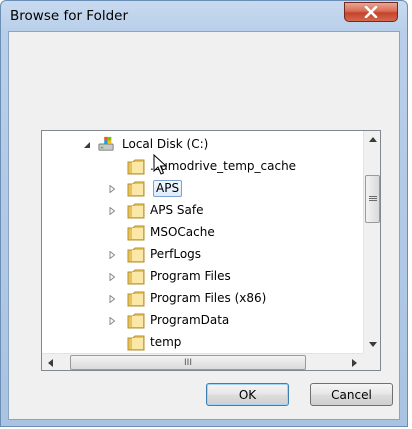 The width and height of the screenshot is (412, 429). I want to click on horizontal-scroll-thumb: III, so click(188, 362).